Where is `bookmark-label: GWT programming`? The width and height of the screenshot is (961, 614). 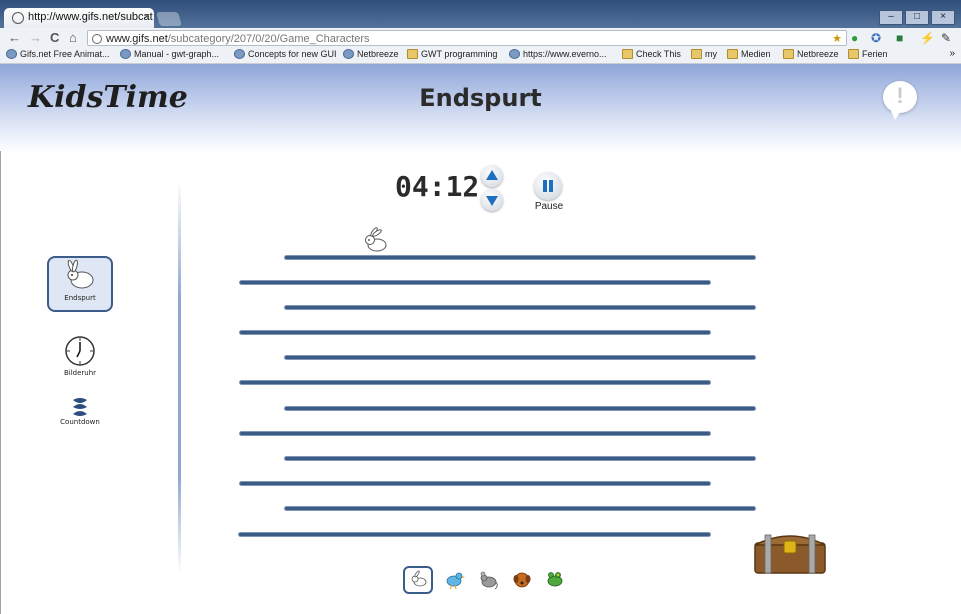 bookmark-label: GWT programming is located at coordinates (459, 54).